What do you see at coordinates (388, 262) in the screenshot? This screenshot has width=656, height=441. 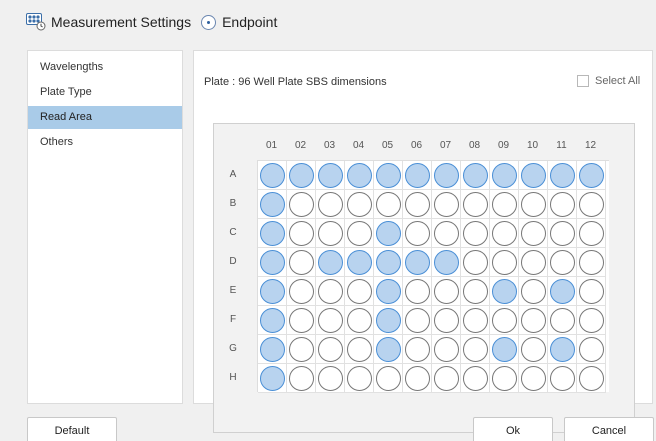 I see `well-D05` at bounding box center [388, 262].